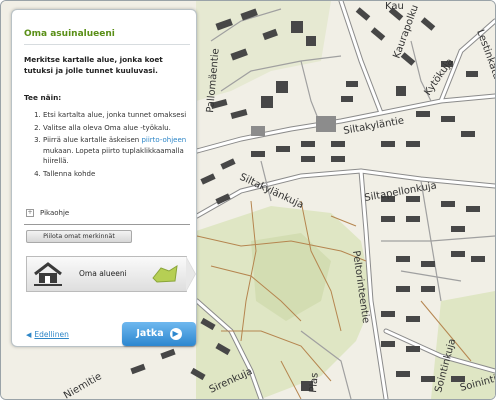 The width and height of the screenshot is (496, 400). Describe the element at coordinates (326, 124) in the screenshot. I see `grey-building` at that location.